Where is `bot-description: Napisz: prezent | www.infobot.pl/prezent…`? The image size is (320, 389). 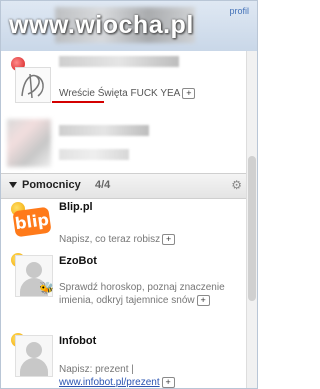 bot-description: Napisz: prezent | www.infobot.pl/prezent… is located at coordinates (117, 375).